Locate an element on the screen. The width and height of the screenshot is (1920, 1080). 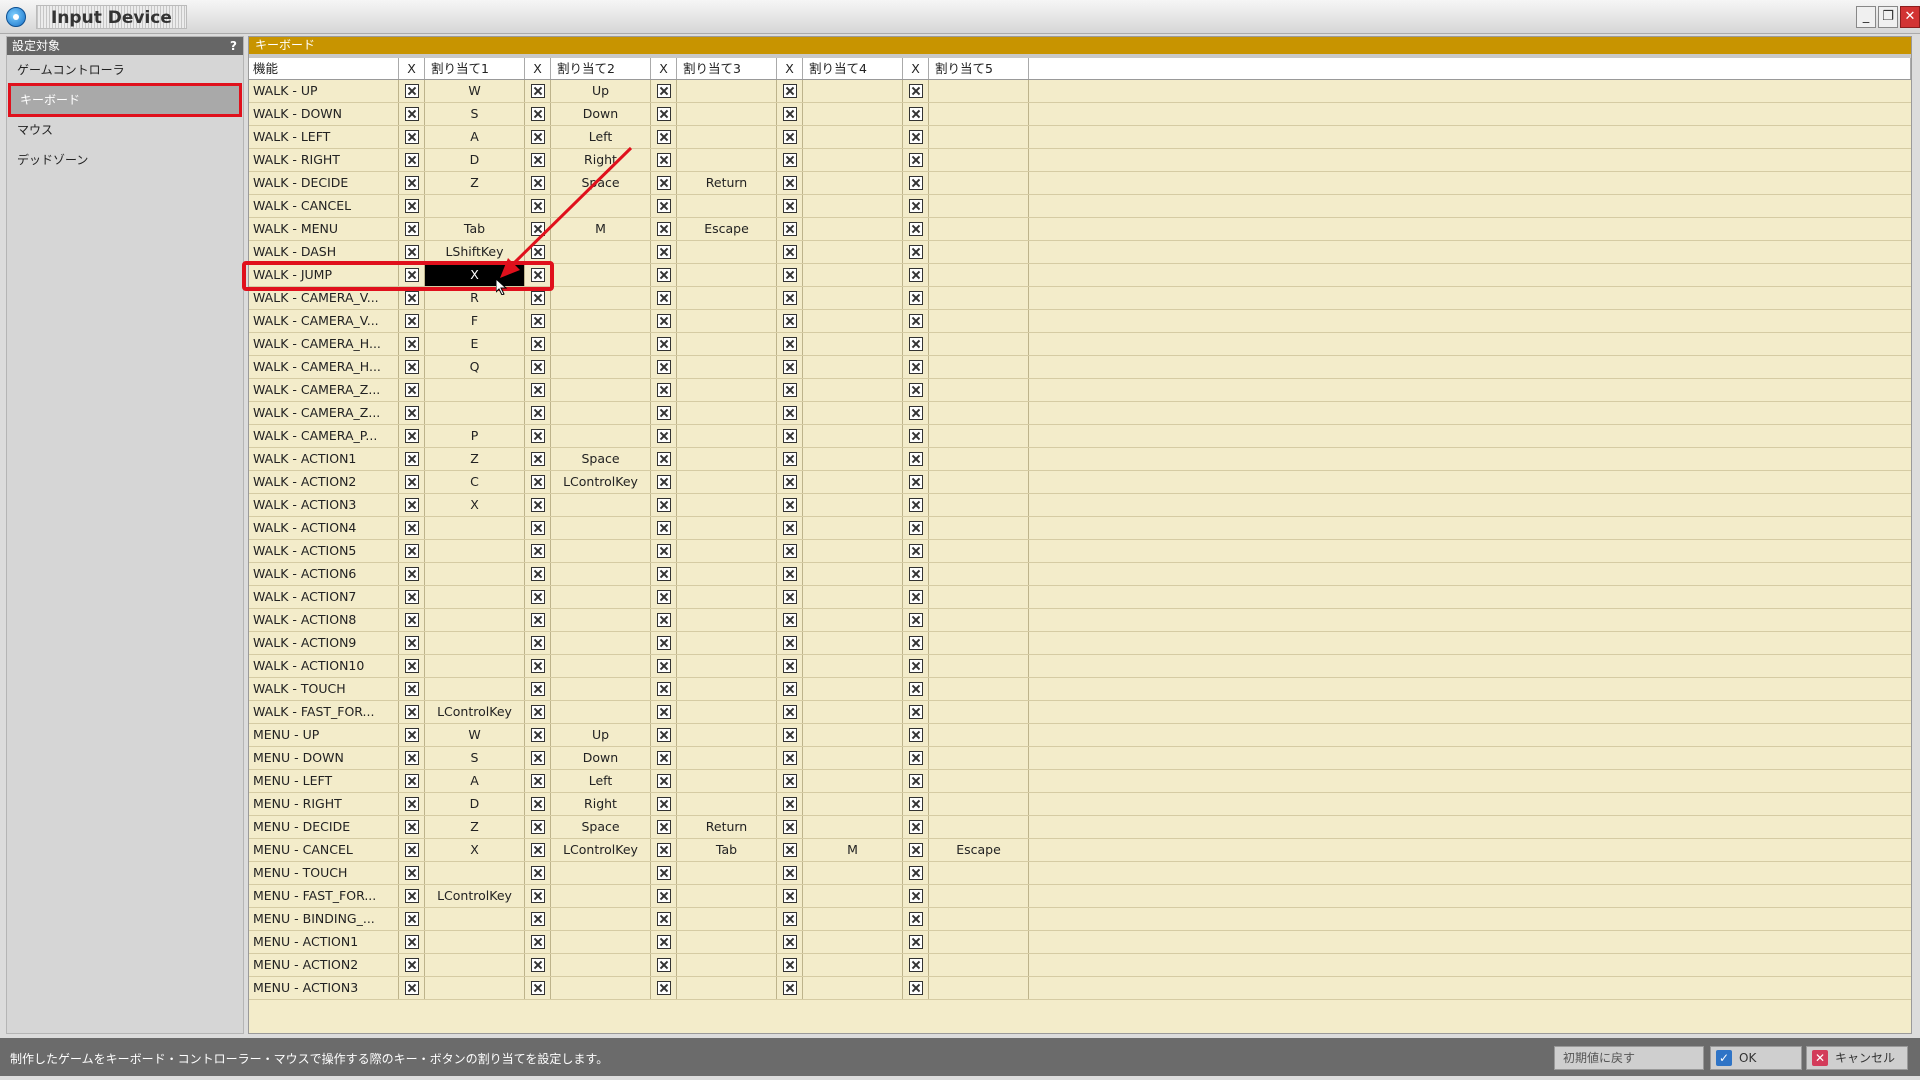
cancel-button: ✕ キャンセル is located at coordinates (1857, 1058).